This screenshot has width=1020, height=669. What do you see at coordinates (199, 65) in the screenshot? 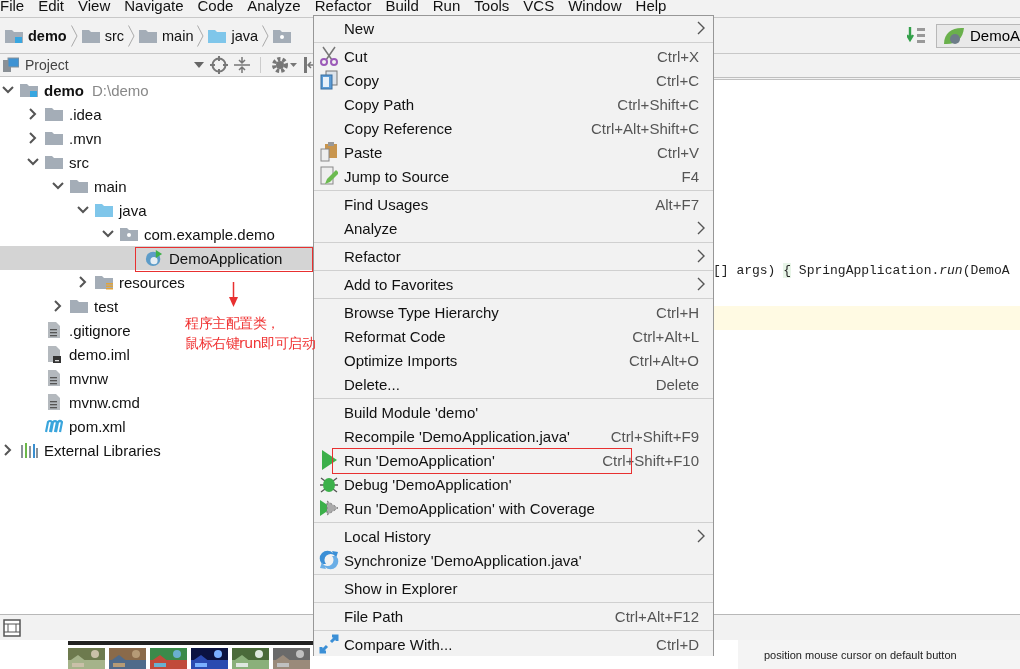
I see `caret-icon` at bounding box center [199, 65].